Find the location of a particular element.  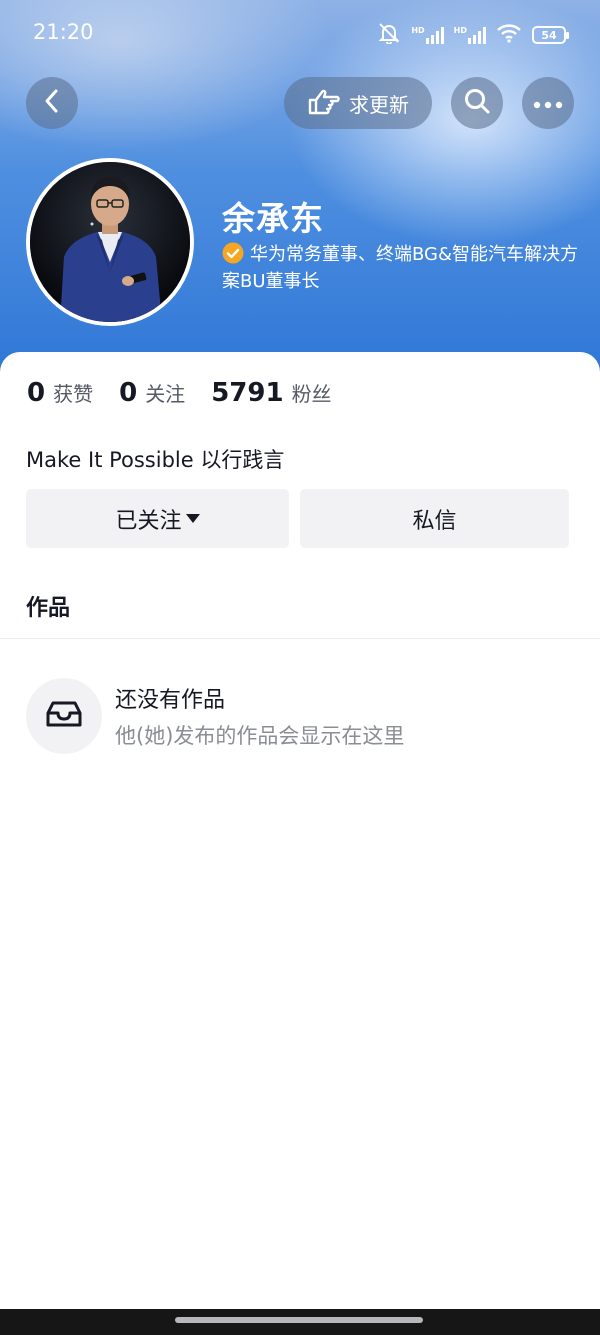

stat-followers-label: 粉丝 is located at coordinates (311, 394).